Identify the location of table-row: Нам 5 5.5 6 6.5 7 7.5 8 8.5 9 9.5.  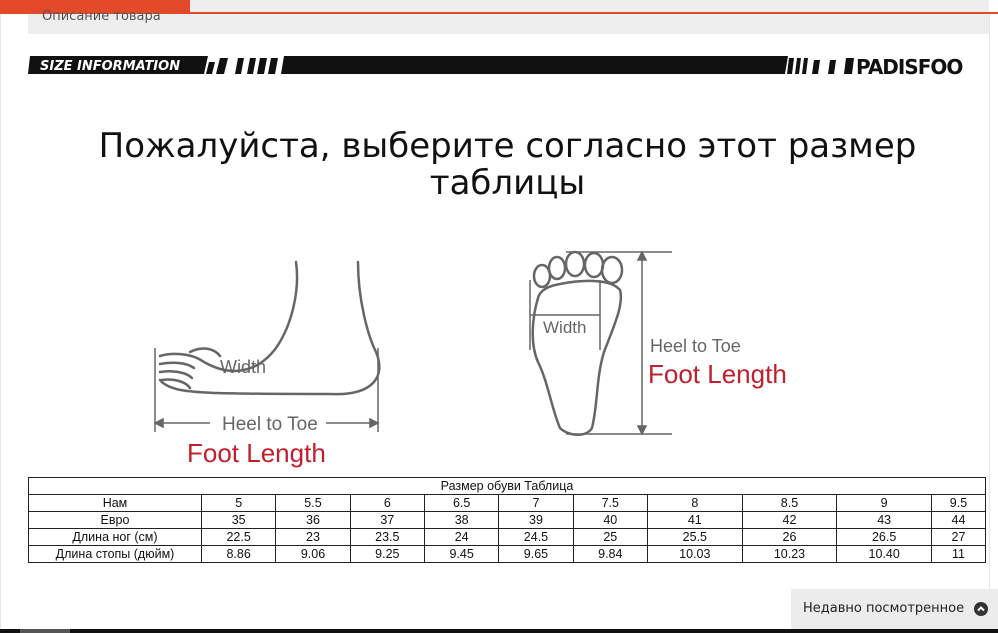
(507, 503).